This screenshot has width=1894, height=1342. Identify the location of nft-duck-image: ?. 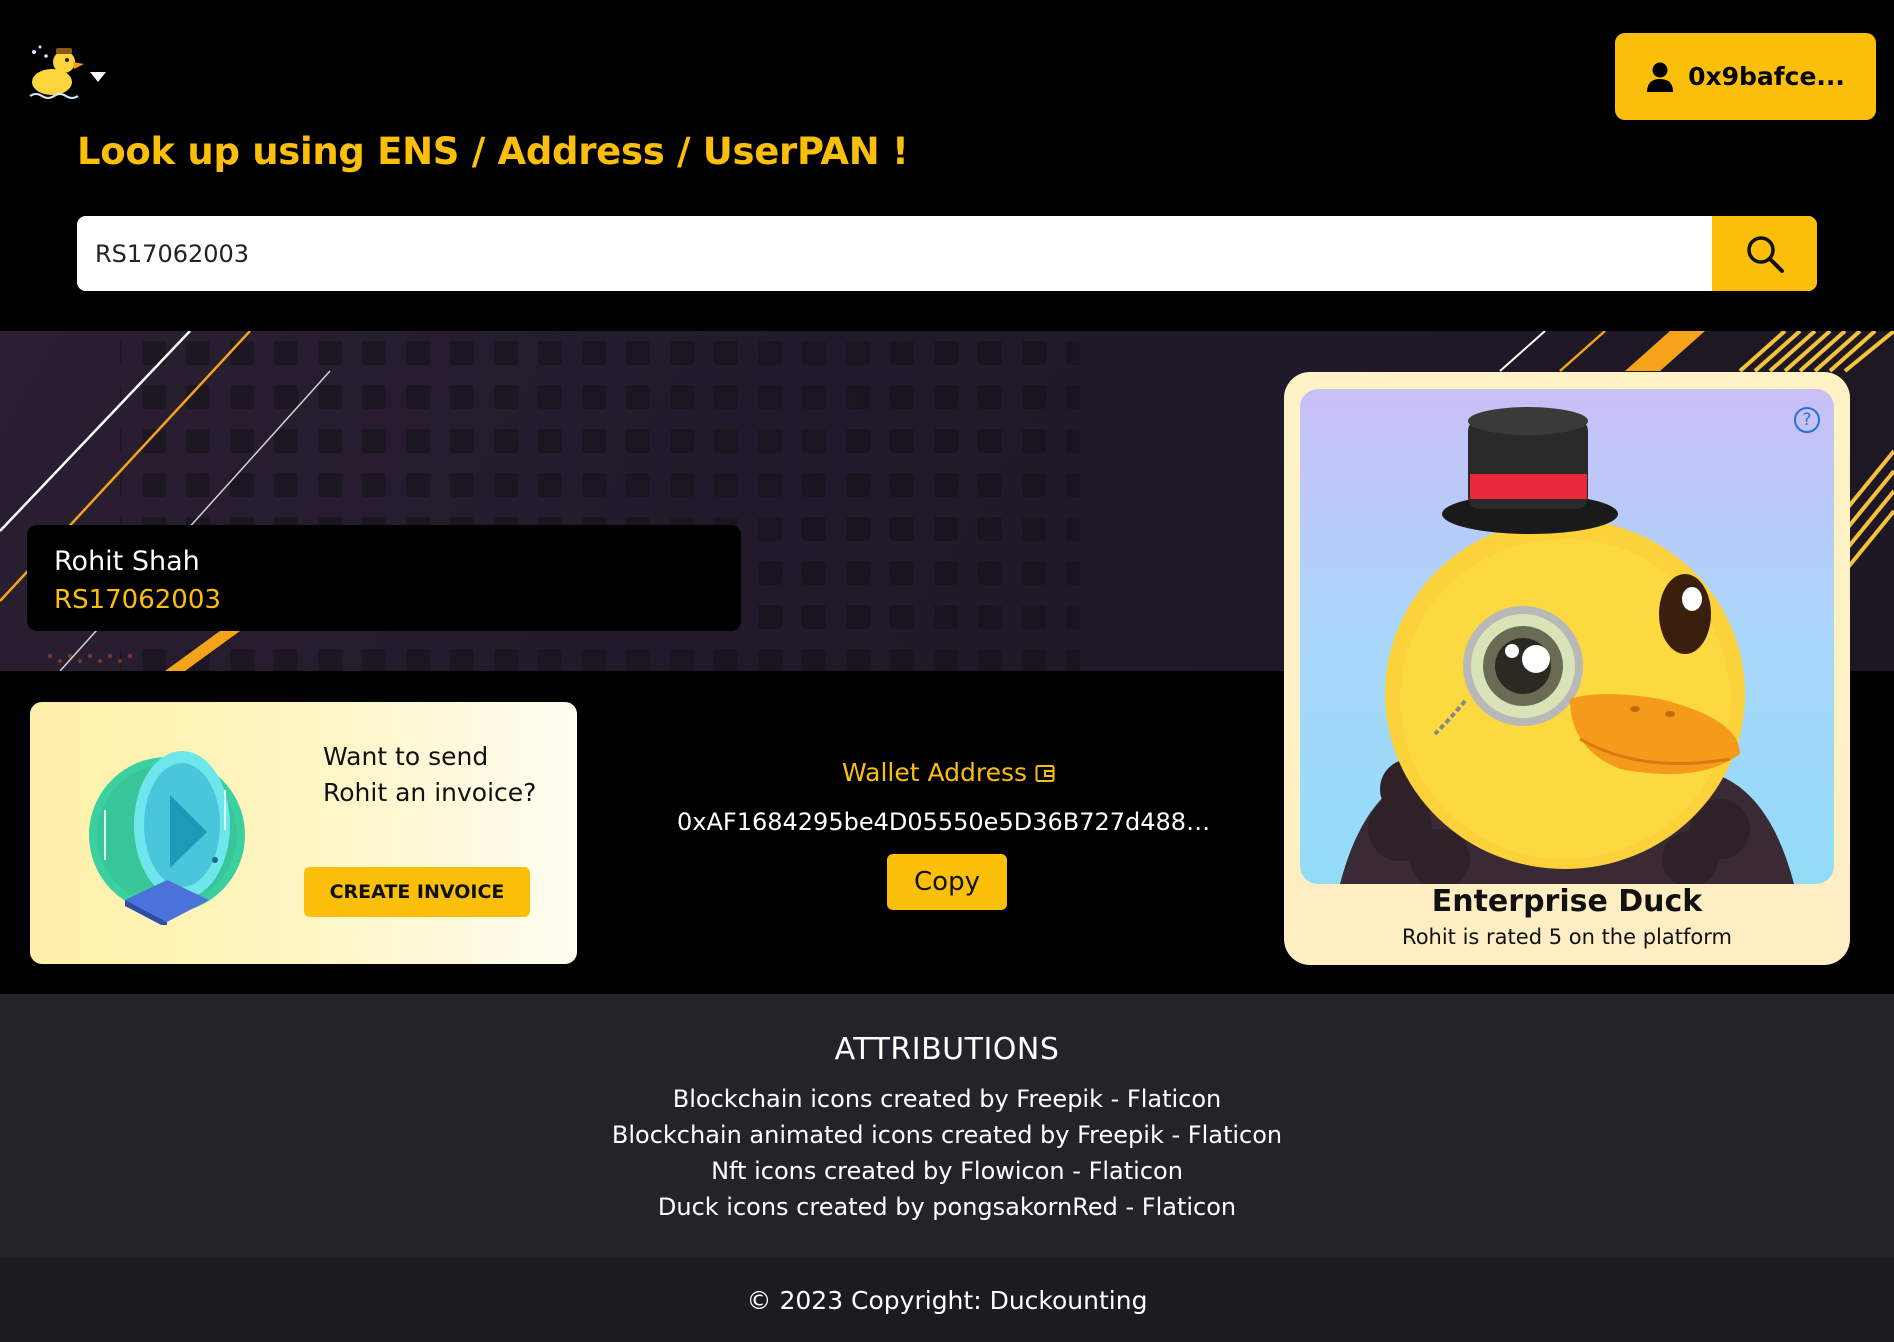
(1567, 636).